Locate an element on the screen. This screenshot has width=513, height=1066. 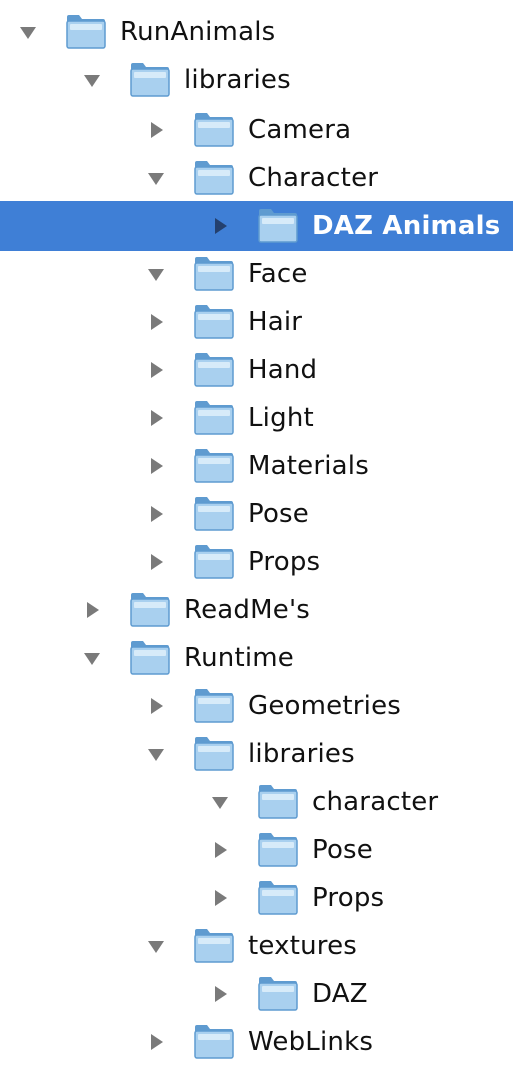
tree-row: DAZ is located at coordinates (256, 994).